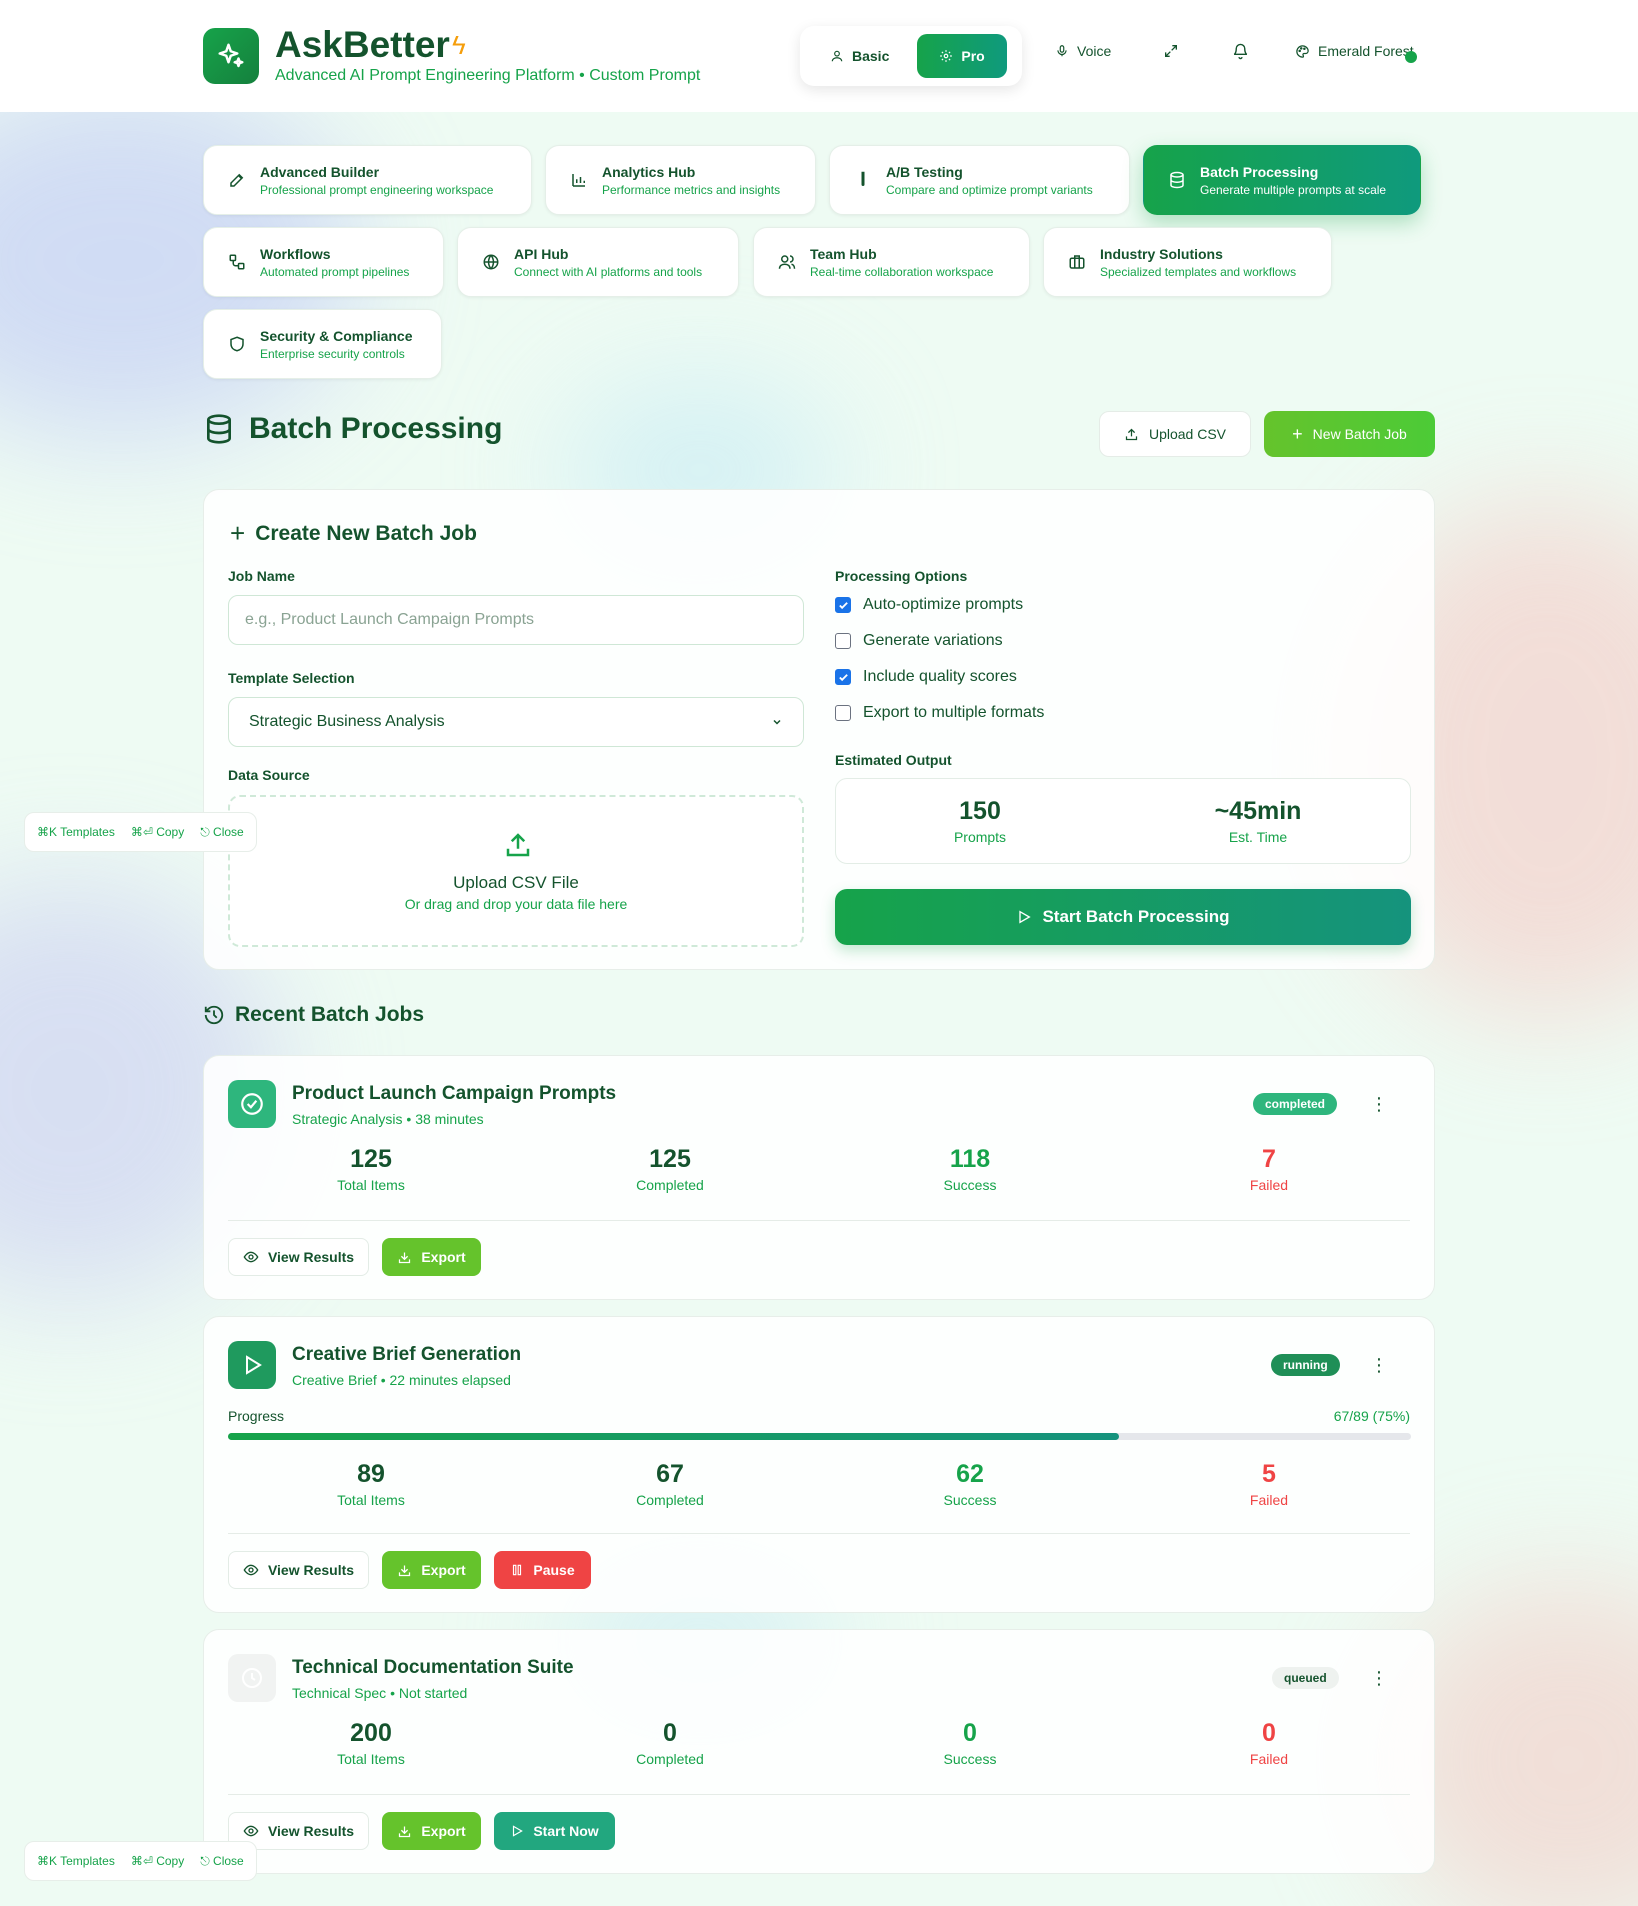  I want to click on nav-workflows: Workflows Automated prompt pipelines, so click(323, 262).